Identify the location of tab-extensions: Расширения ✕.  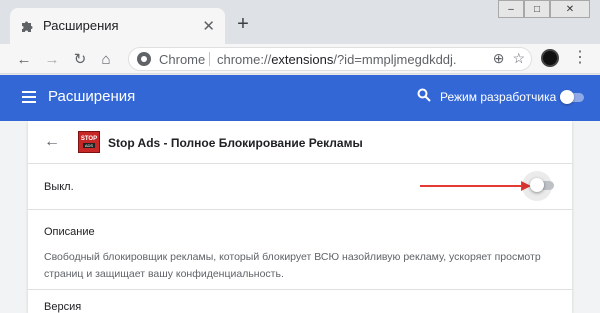
(117, 26).